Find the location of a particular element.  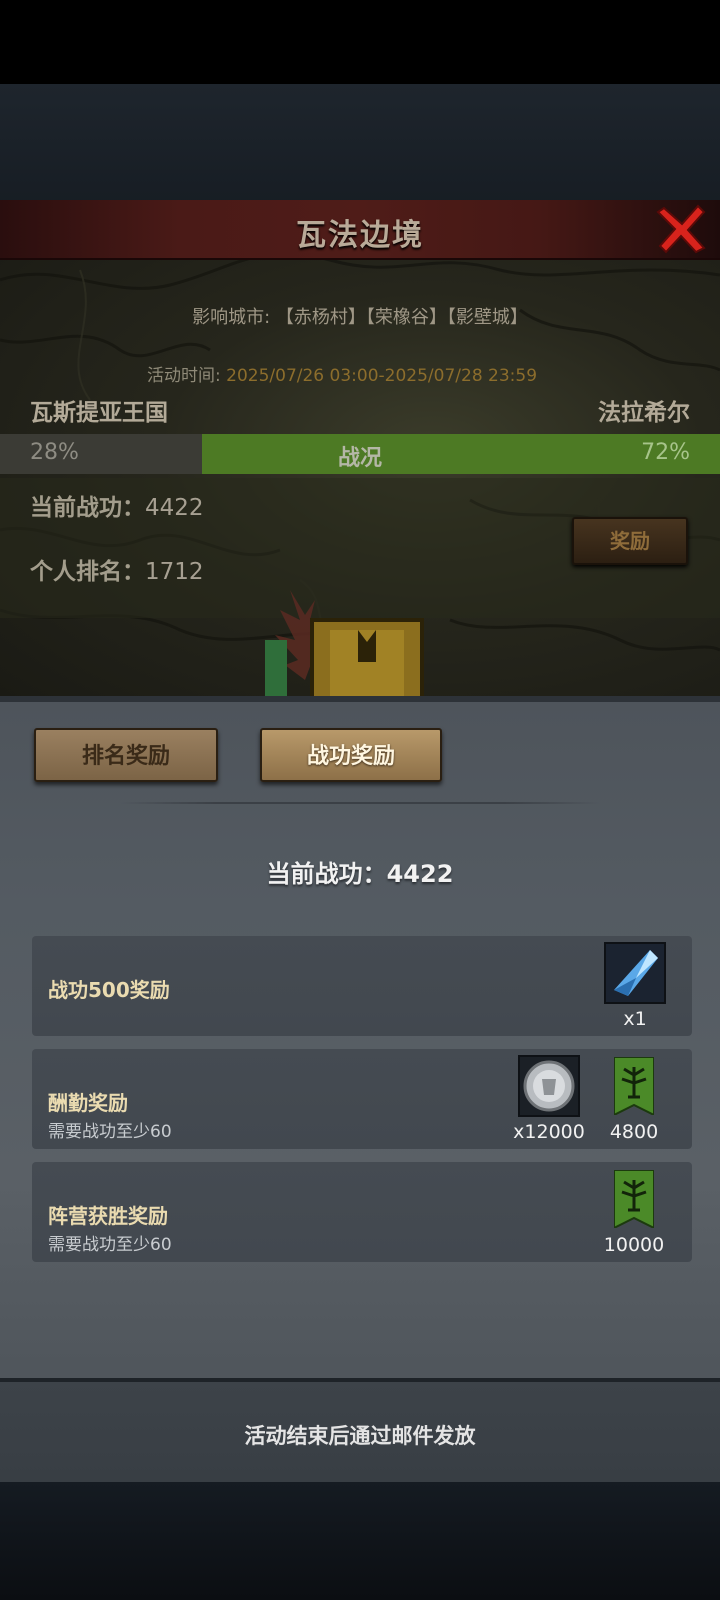

tab-merit-rewards: 战功奖励 is located at coordinates (351, 755).